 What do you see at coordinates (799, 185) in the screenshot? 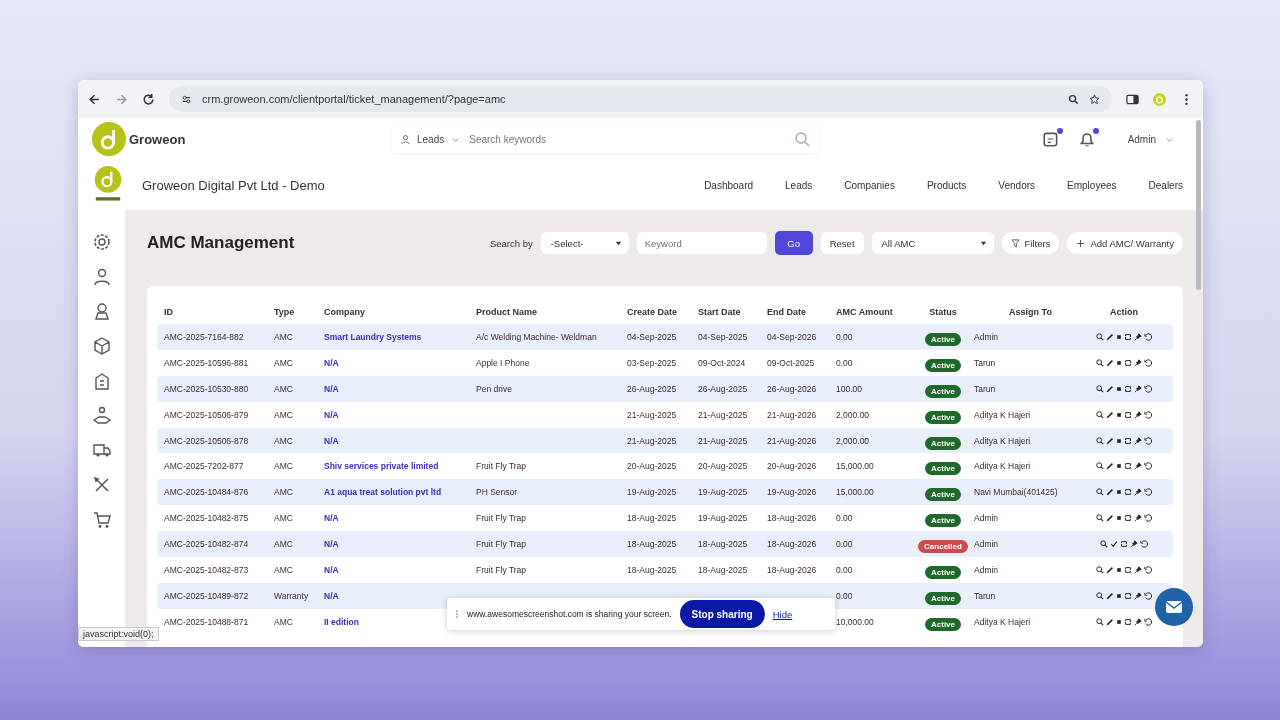
I see `nav-link: Leads` at bounding box center [799, 185].